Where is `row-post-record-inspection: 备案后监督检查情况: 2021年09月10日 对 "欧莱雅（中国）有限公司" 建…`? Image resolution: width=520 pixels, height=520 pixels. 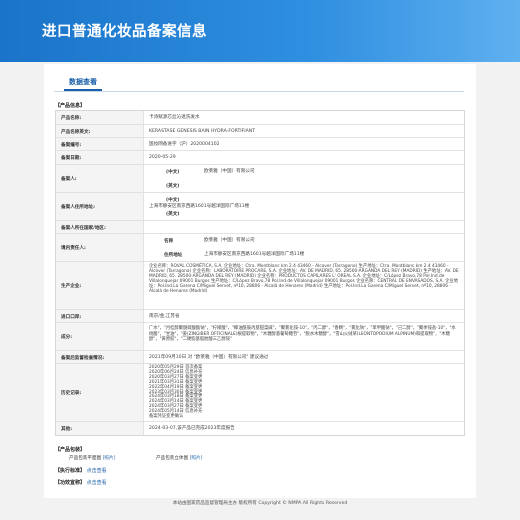 row-post-record-inspection: 备案后监督检查情况: 2021年09月10日 对 "欧莱雅（中国）有限公司" 建… is located at coordinates (260, 357).